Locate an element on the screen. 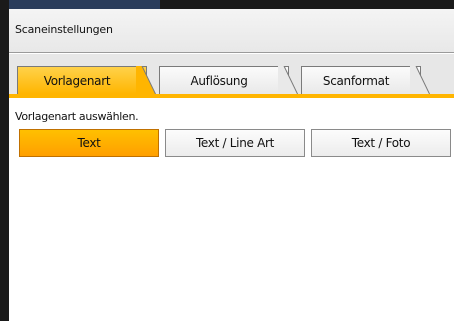  tab-aufloesung: Auflösung is located at coordinates (228, 80).